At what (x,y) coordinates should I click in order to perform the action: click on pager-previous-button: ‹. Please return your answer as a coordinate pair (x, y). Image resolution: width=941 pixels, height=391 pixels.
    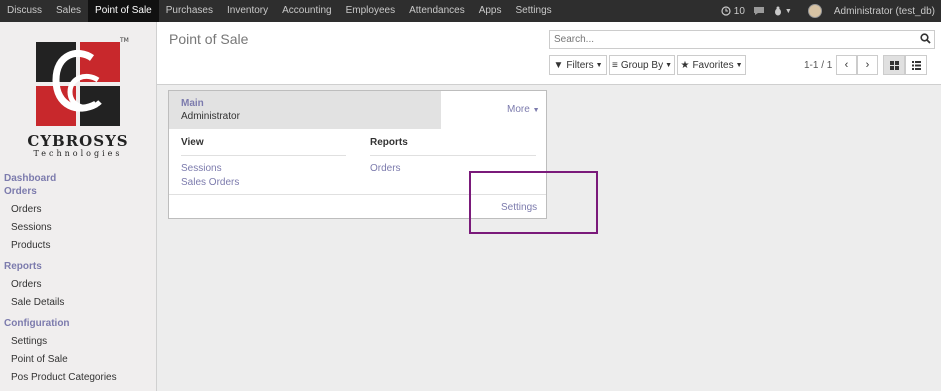
    Looking at the image, I should click on (846, 65).